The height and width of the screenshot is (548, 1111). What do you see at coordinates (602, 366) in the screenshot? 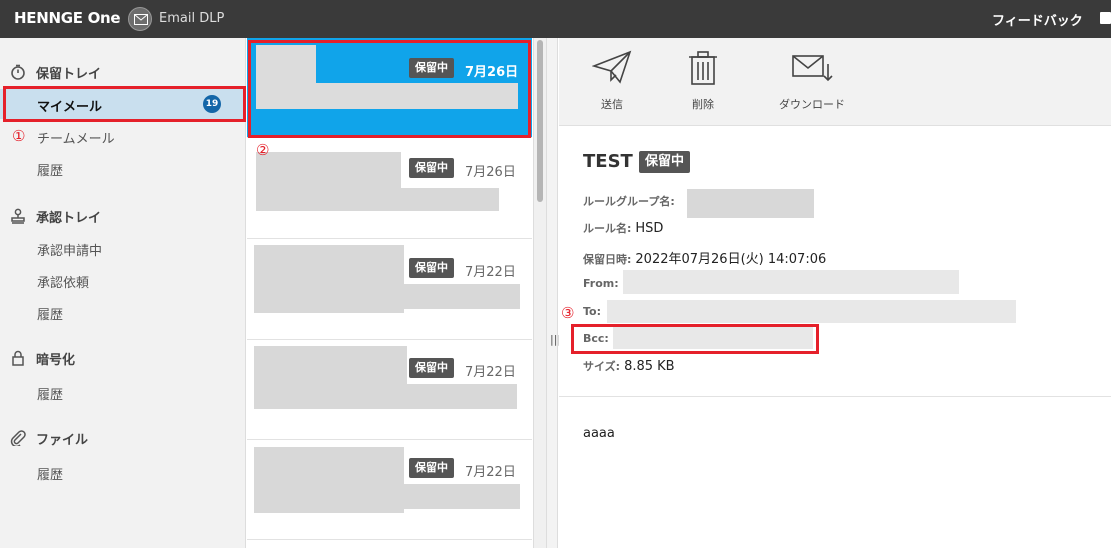
I see `field-label: サイズ:` at bounding box center [602, 366].